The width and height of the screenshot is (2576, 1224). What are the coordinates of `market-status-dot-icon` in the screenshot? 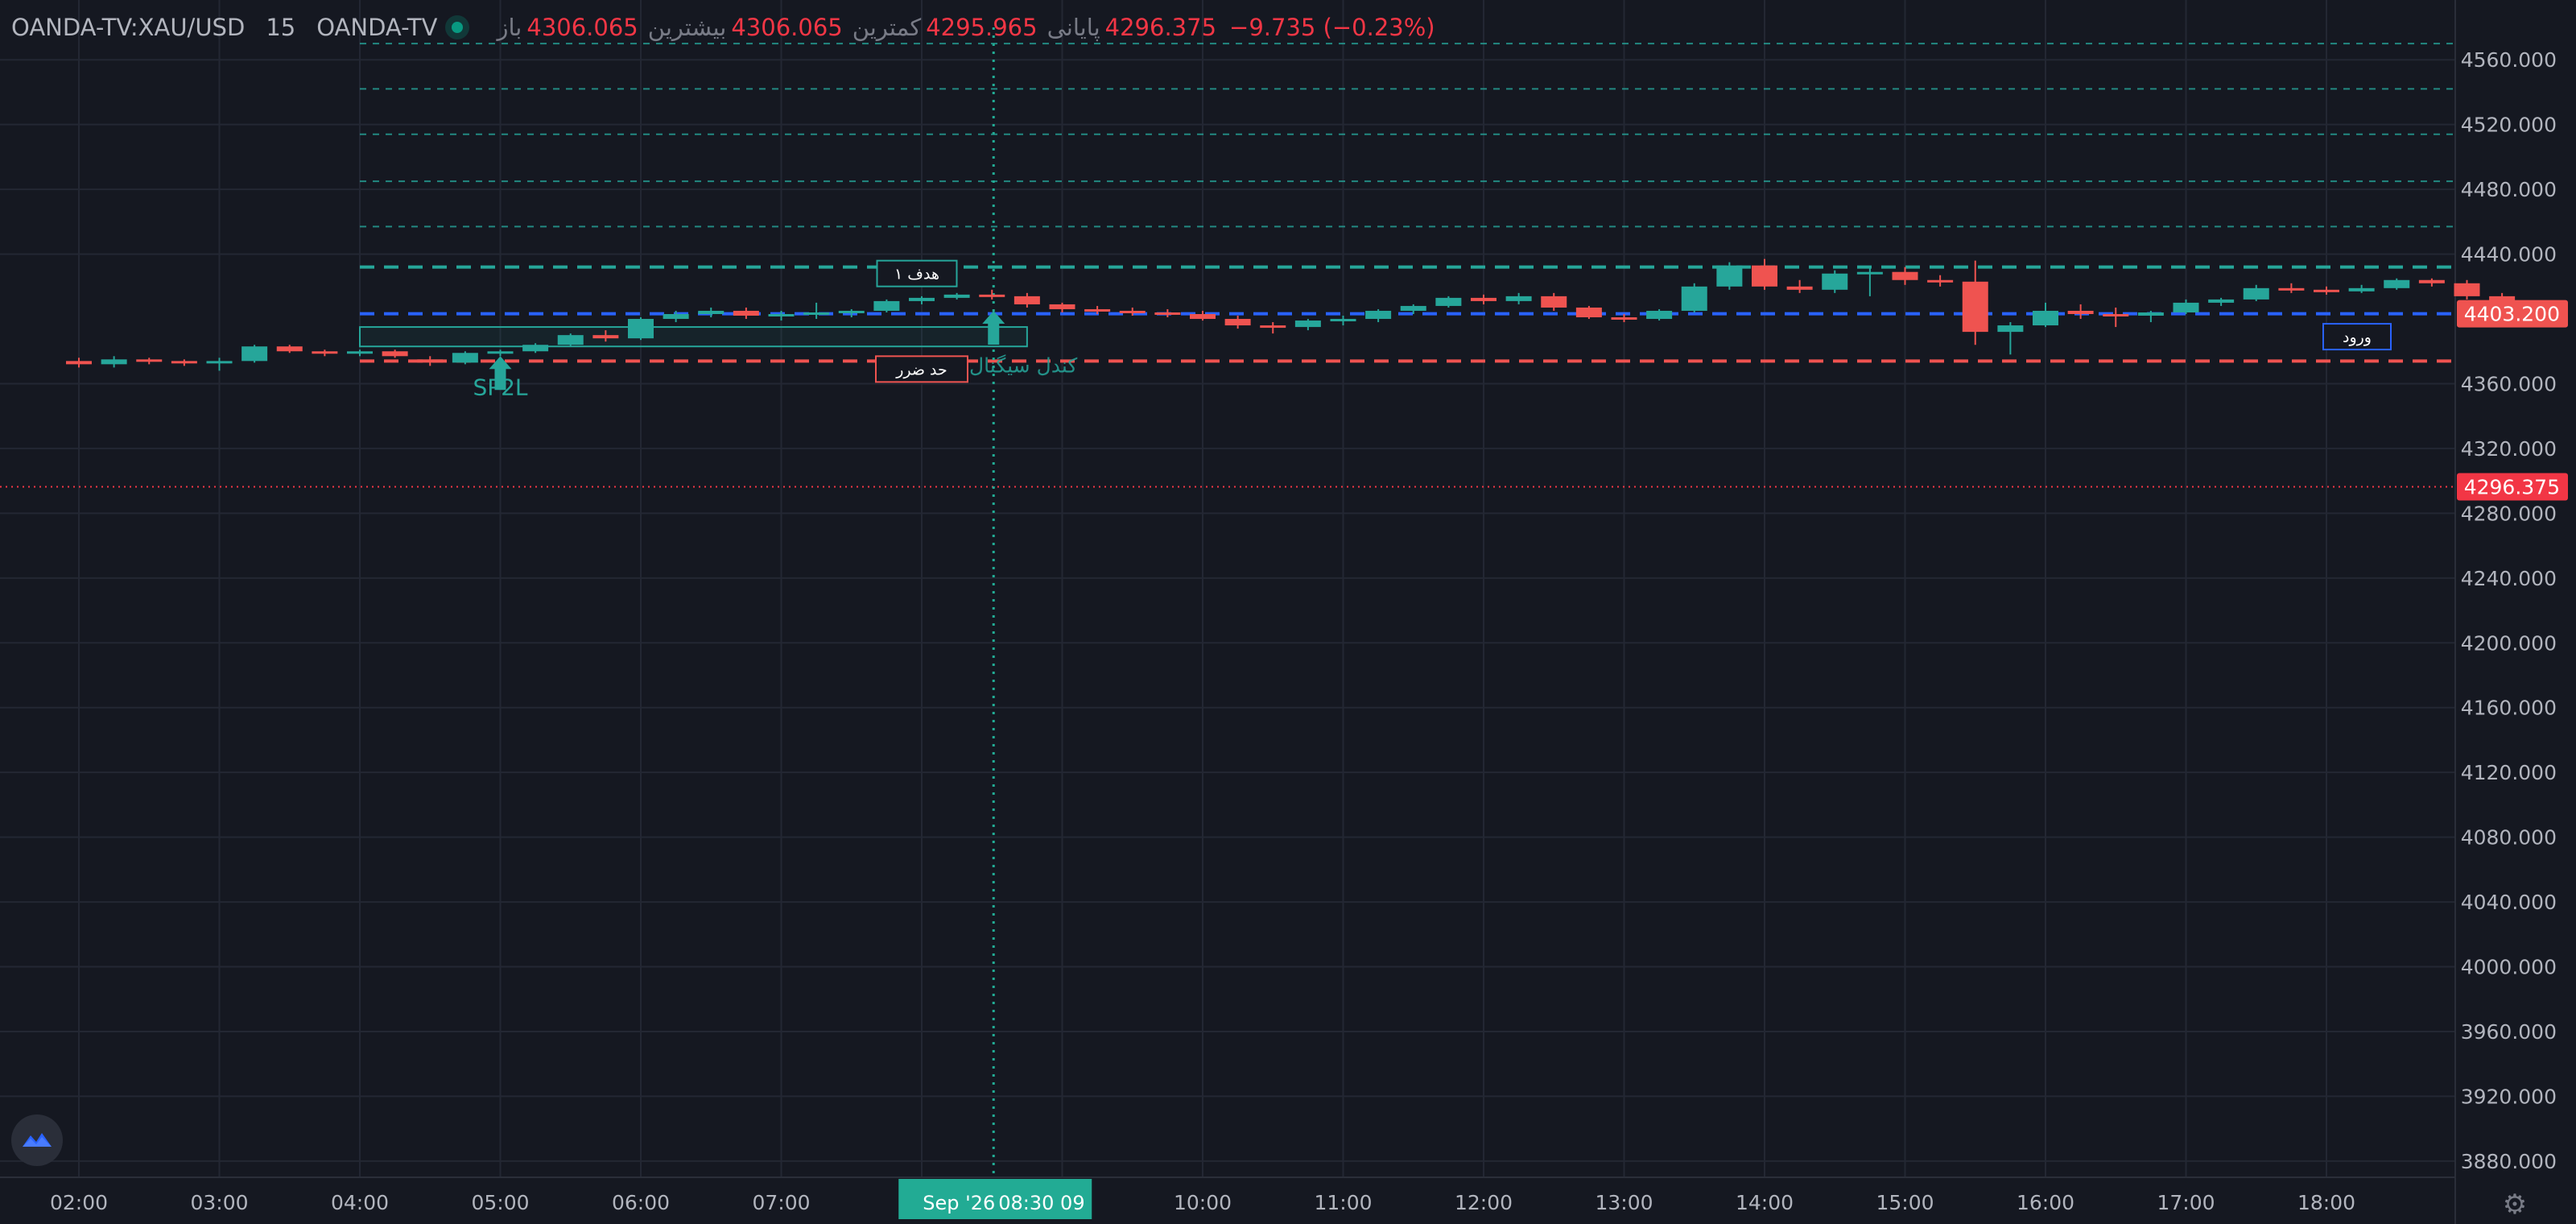 It's located at (457, 27).